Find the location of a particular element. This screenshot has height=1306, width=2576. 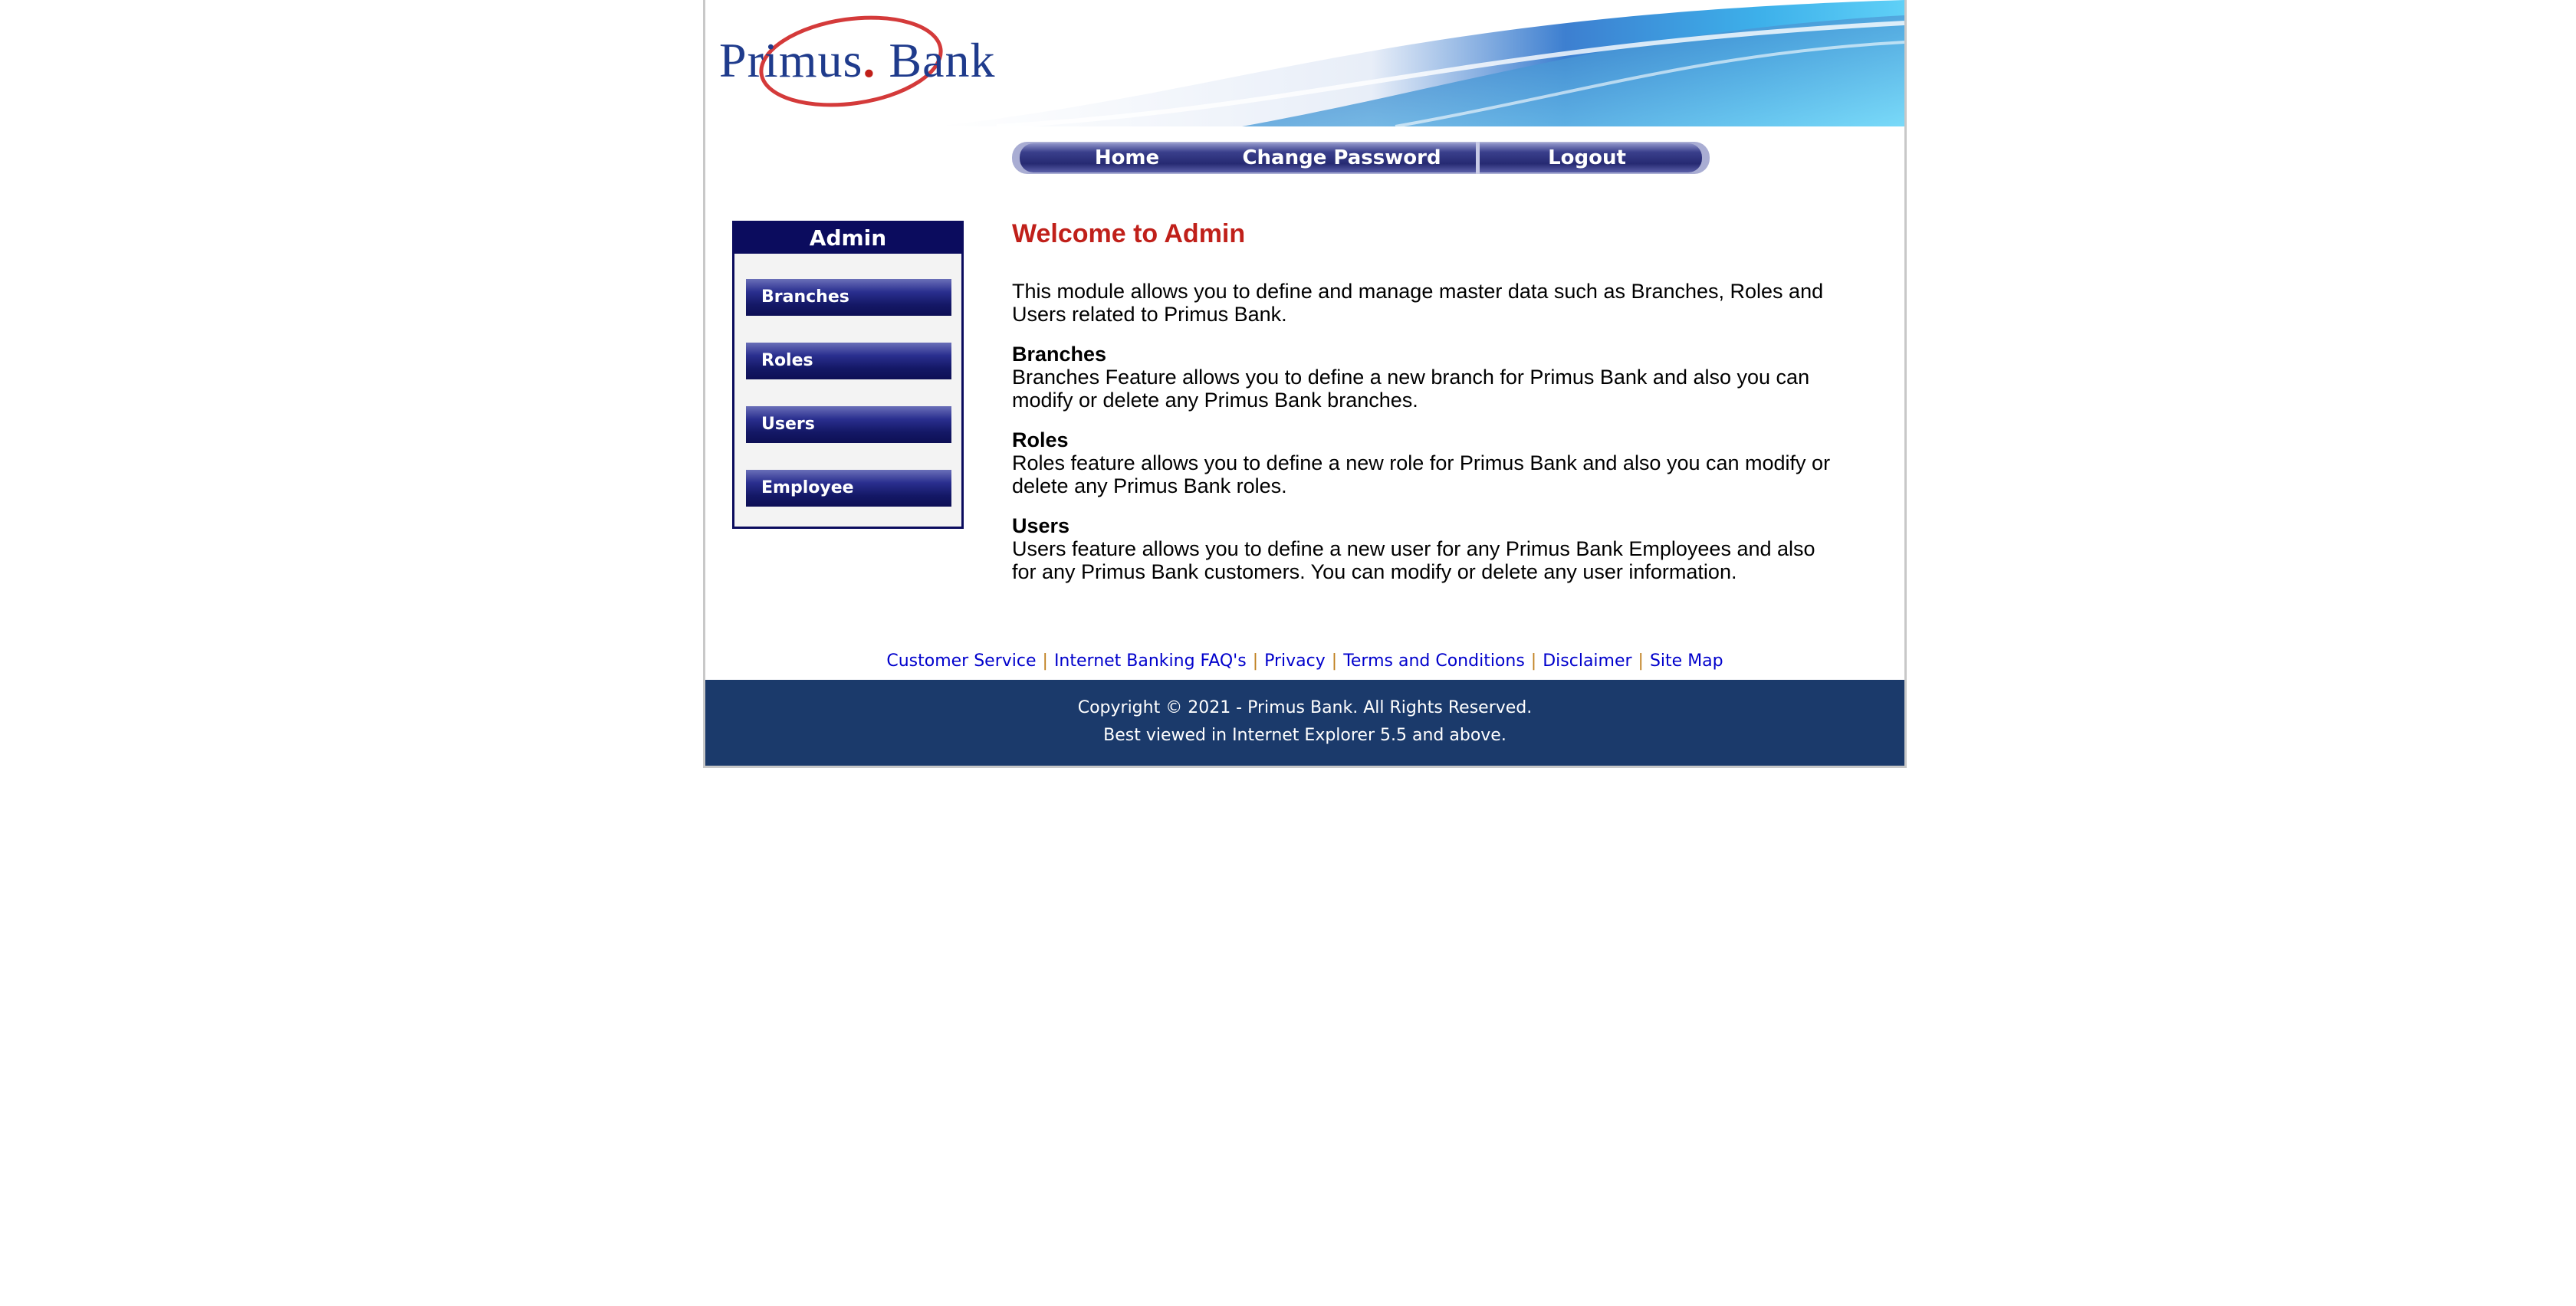

sidebar-item-roles: Roles is located at coordinates (849, 361).